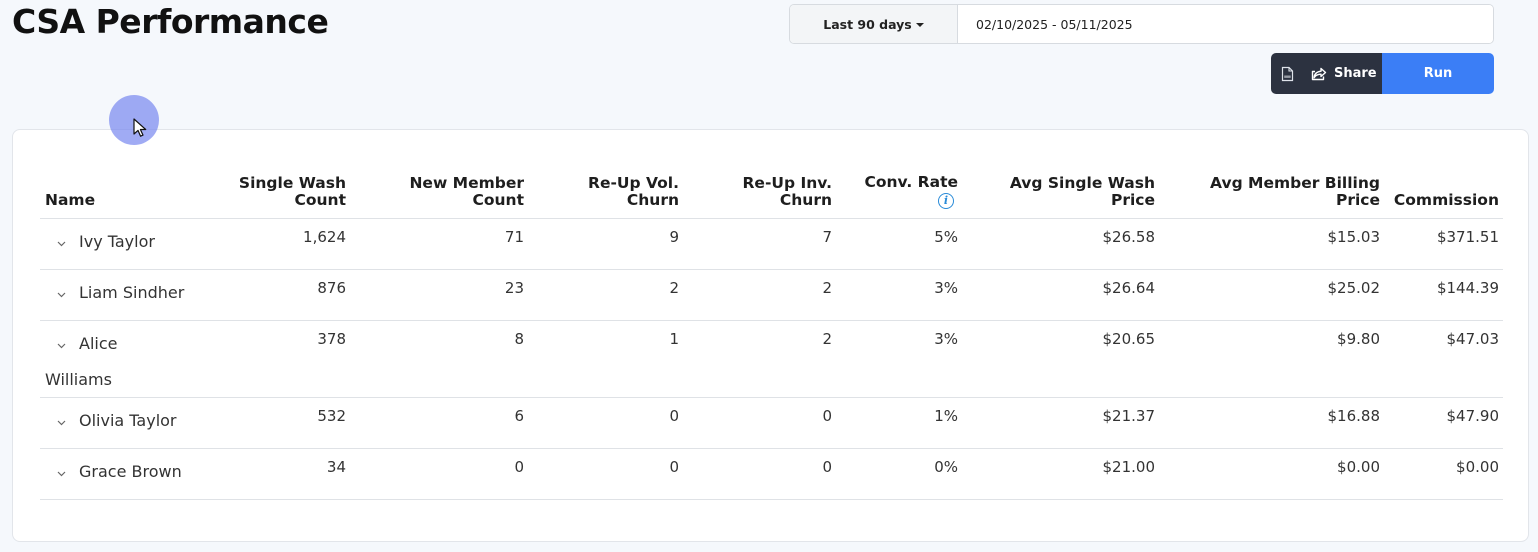 The width and height of the screenshot is (1538, 552). I want to click on avg-member-billing-price: $25.02, so click(1271, 295).